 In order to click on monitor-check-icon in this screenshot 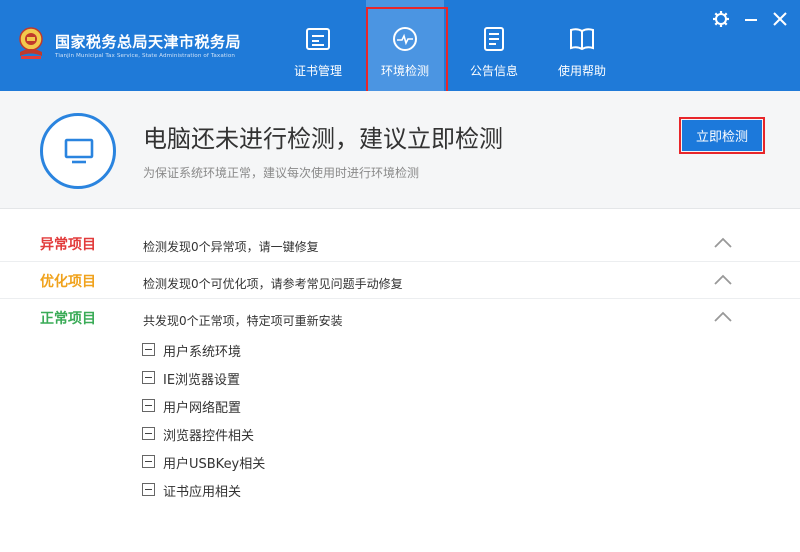, I will do `click(405, 39)`.